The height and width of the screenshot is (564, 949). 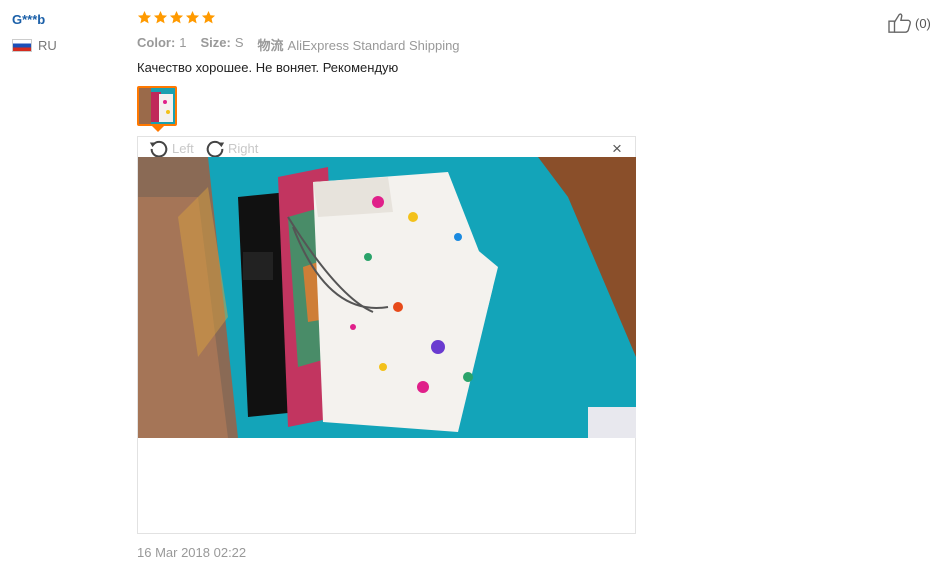 I want to click on review-text: Качество хорошее. Не воняет. Рекомендую, so click(x=268, y=67).